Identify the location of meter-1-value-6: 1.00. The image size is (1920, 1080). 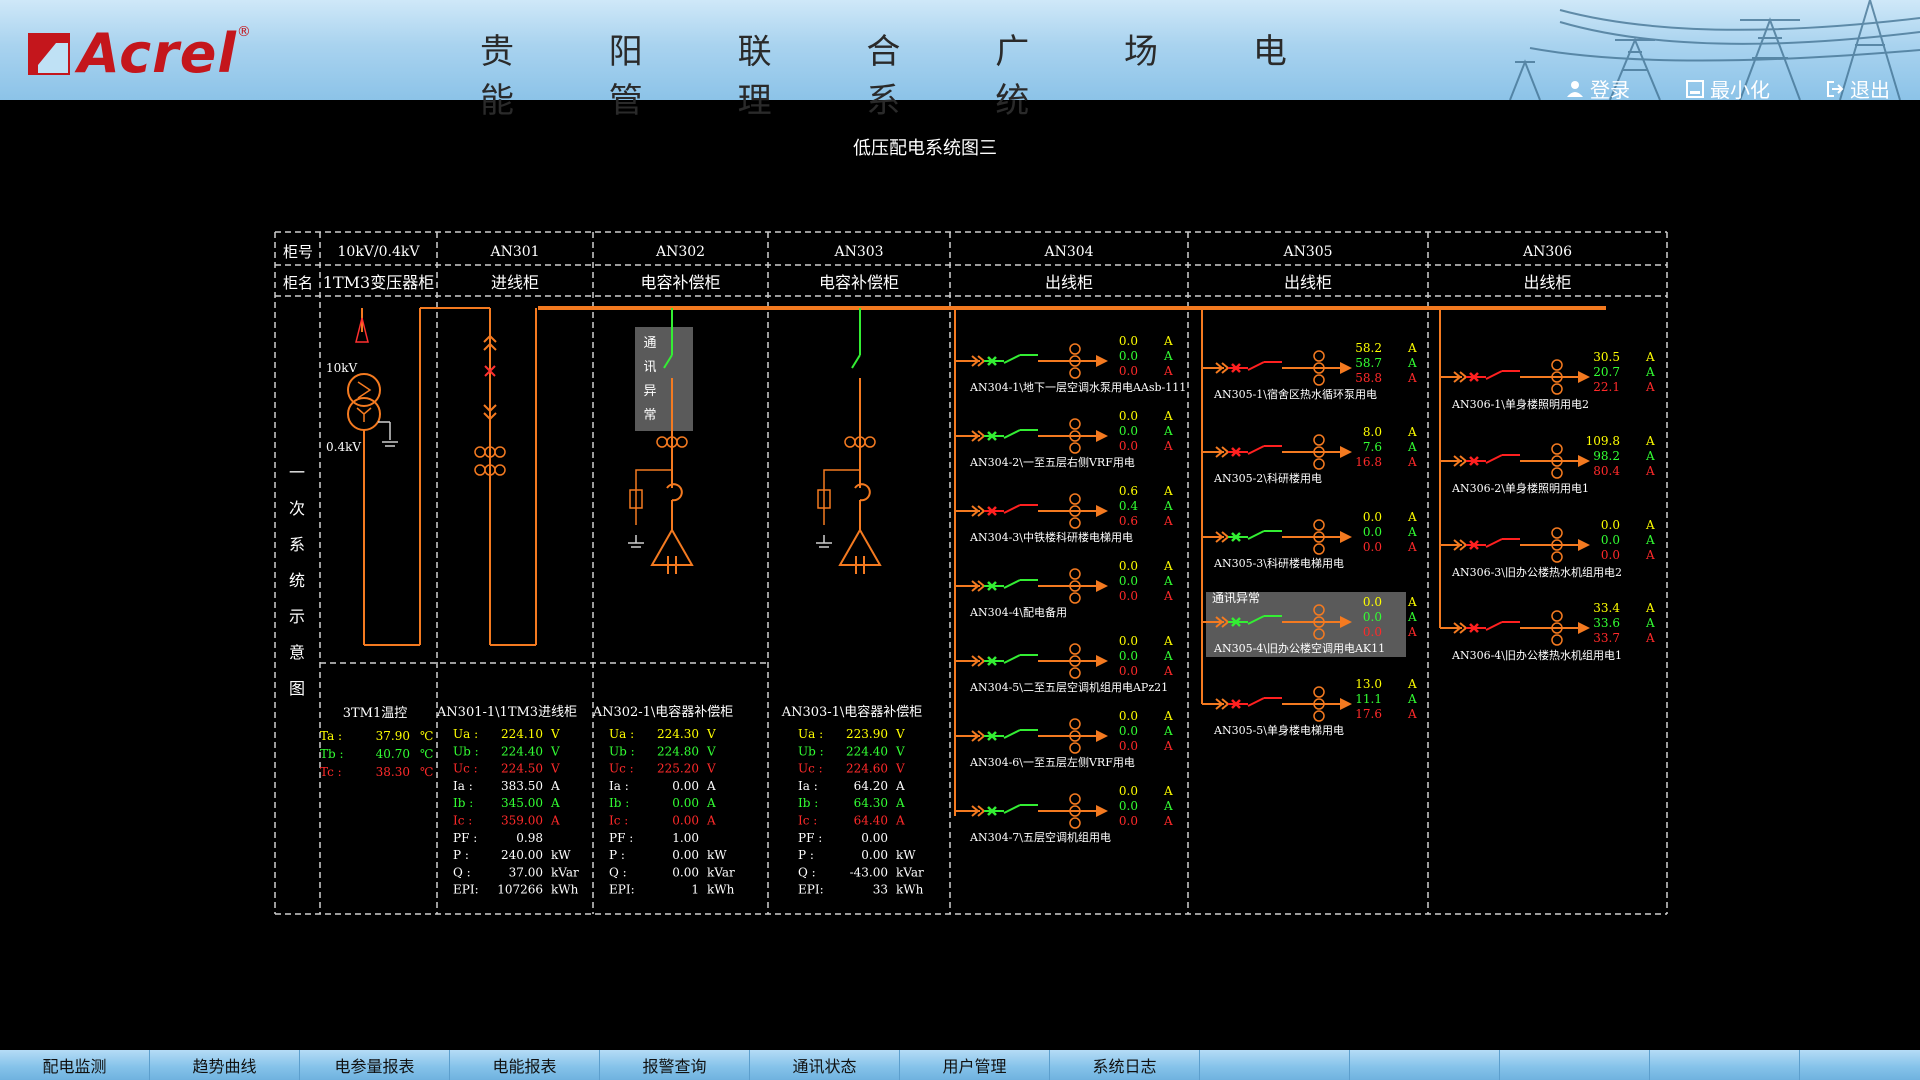
(685, 838).